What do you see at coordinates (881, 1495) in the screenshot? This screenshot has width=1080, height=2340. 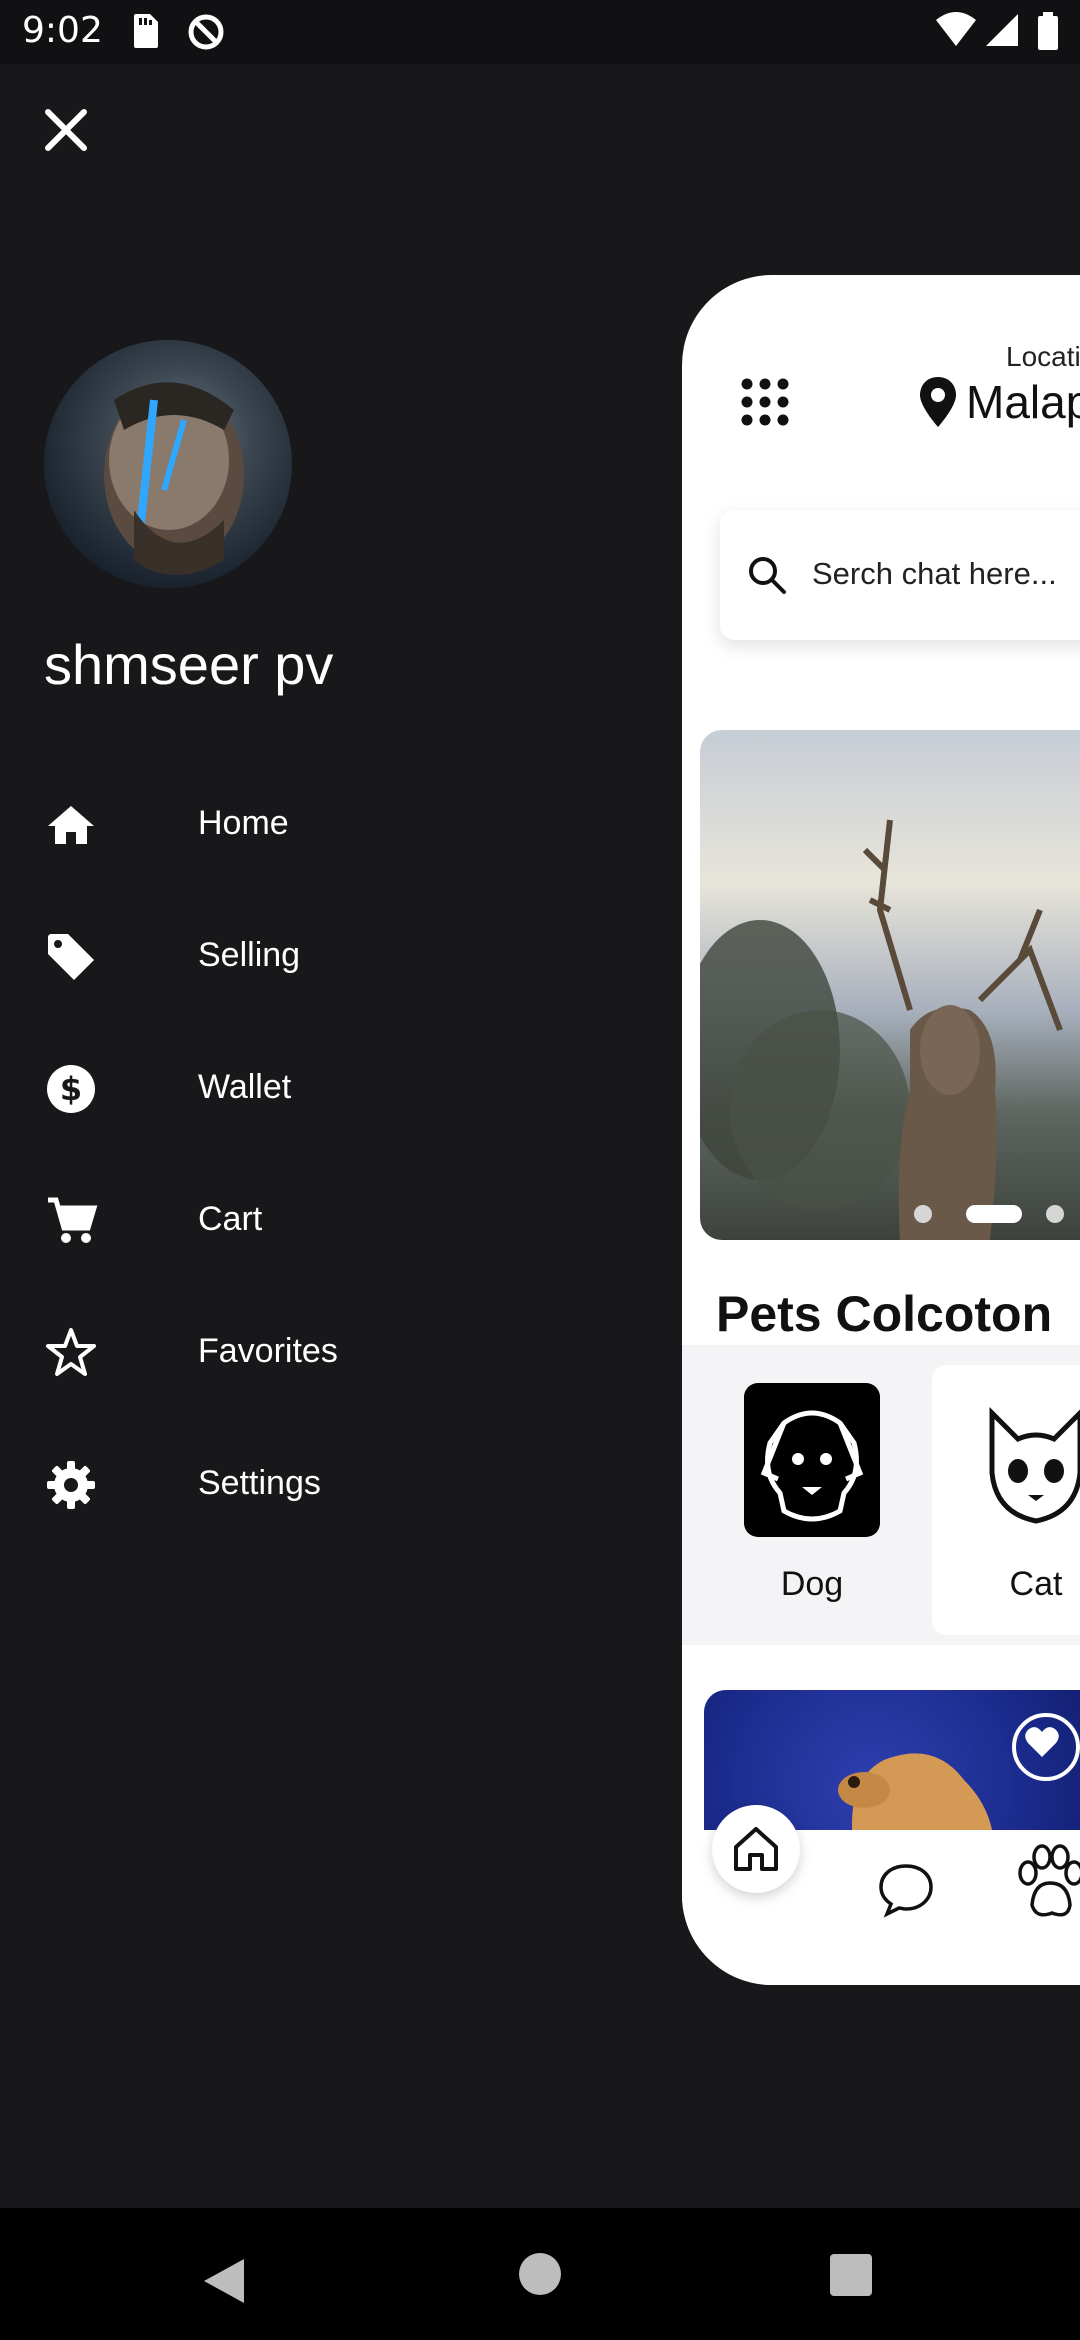 I see `category-list: Dog Cat` at bounding box center [881, 1495].